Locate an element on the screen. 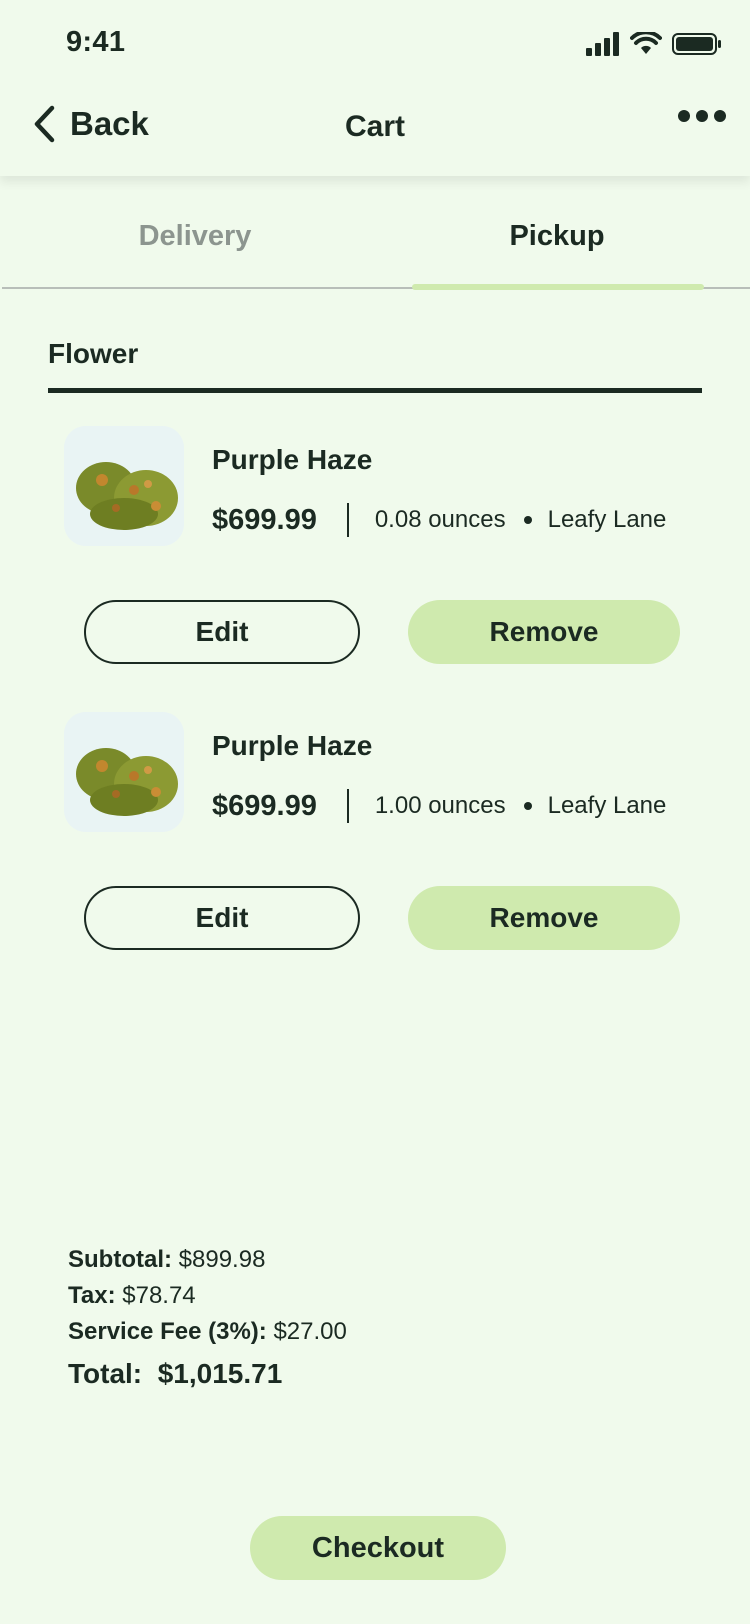 The height and width of the screenshot is (1624, 750). service-fee-line: Service Fee (3%): $27.00 is located at coordinates (207, 1332).